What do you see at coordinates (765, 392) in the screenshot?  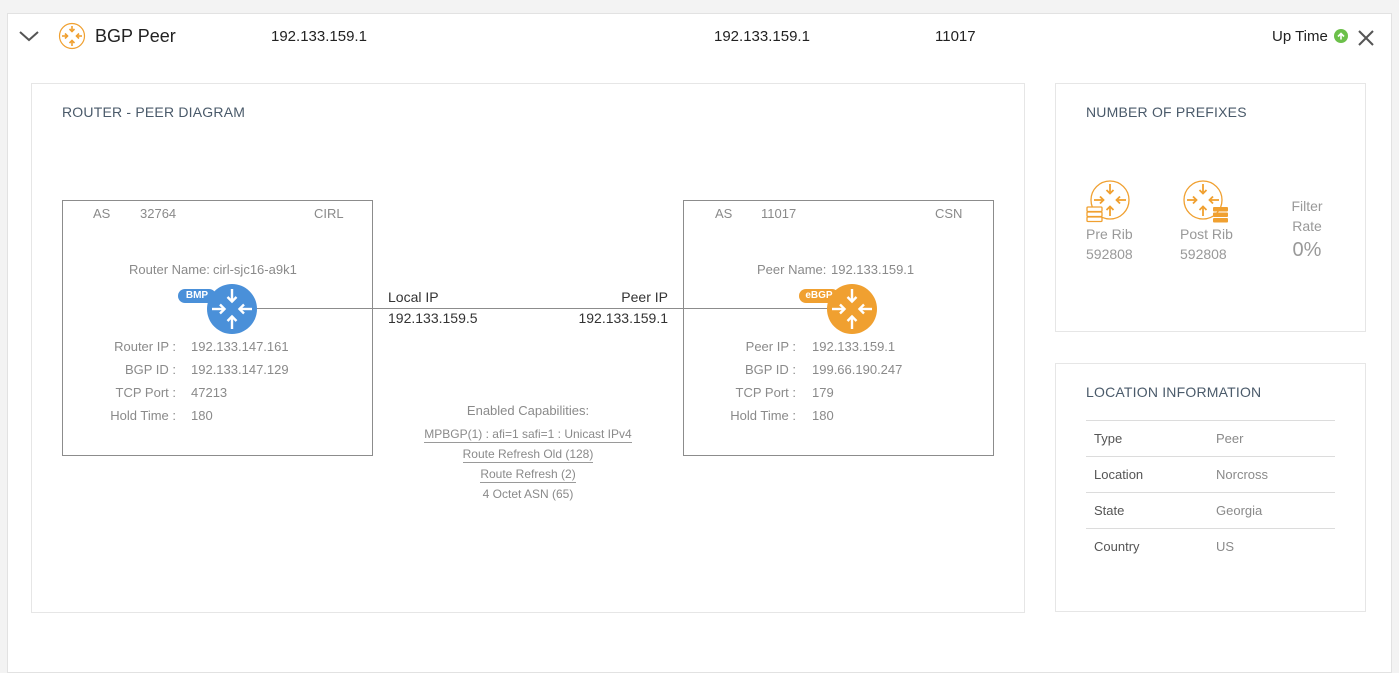 I see `peer-tcp-port-label: TCP Port :` at bounding box center [765, 392].